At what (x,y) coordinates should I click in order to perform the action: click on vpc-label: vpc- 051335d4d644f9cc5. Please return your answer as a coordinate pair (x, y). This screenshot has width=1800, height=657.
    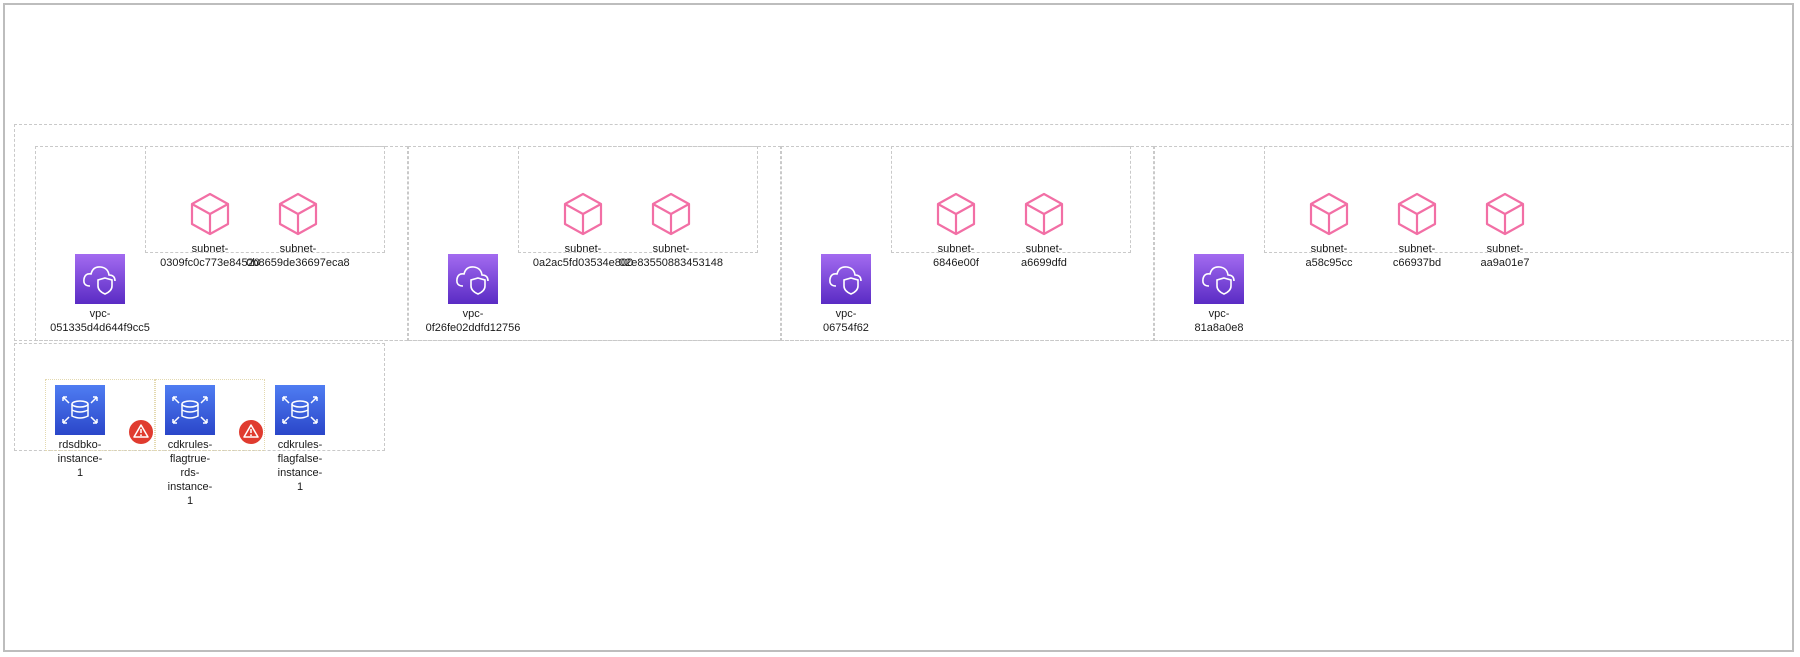
    Looking at the image, I should click on (100, 321).